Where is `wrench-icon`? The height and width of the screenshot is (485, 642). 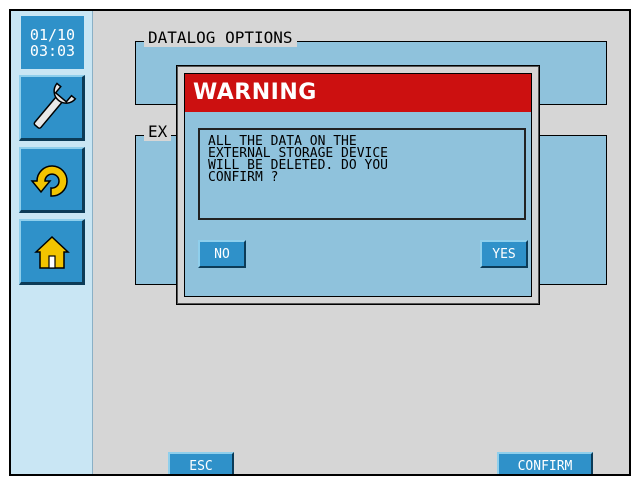
wrench-icon is located at coordinates (54, 105).